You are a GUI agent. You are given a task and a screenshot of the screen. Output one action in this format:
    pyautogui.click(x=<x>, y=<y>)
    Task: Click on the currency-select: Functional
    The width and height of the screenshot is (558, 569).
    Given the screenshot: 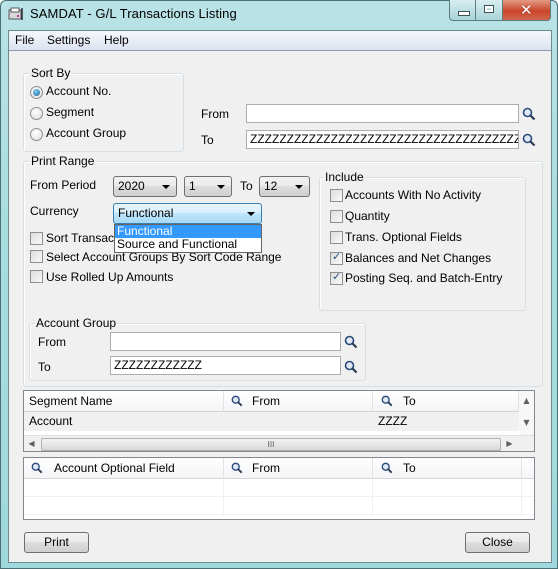 What is the action you would take?
    pyautogui.click(x=187, y=213)
    